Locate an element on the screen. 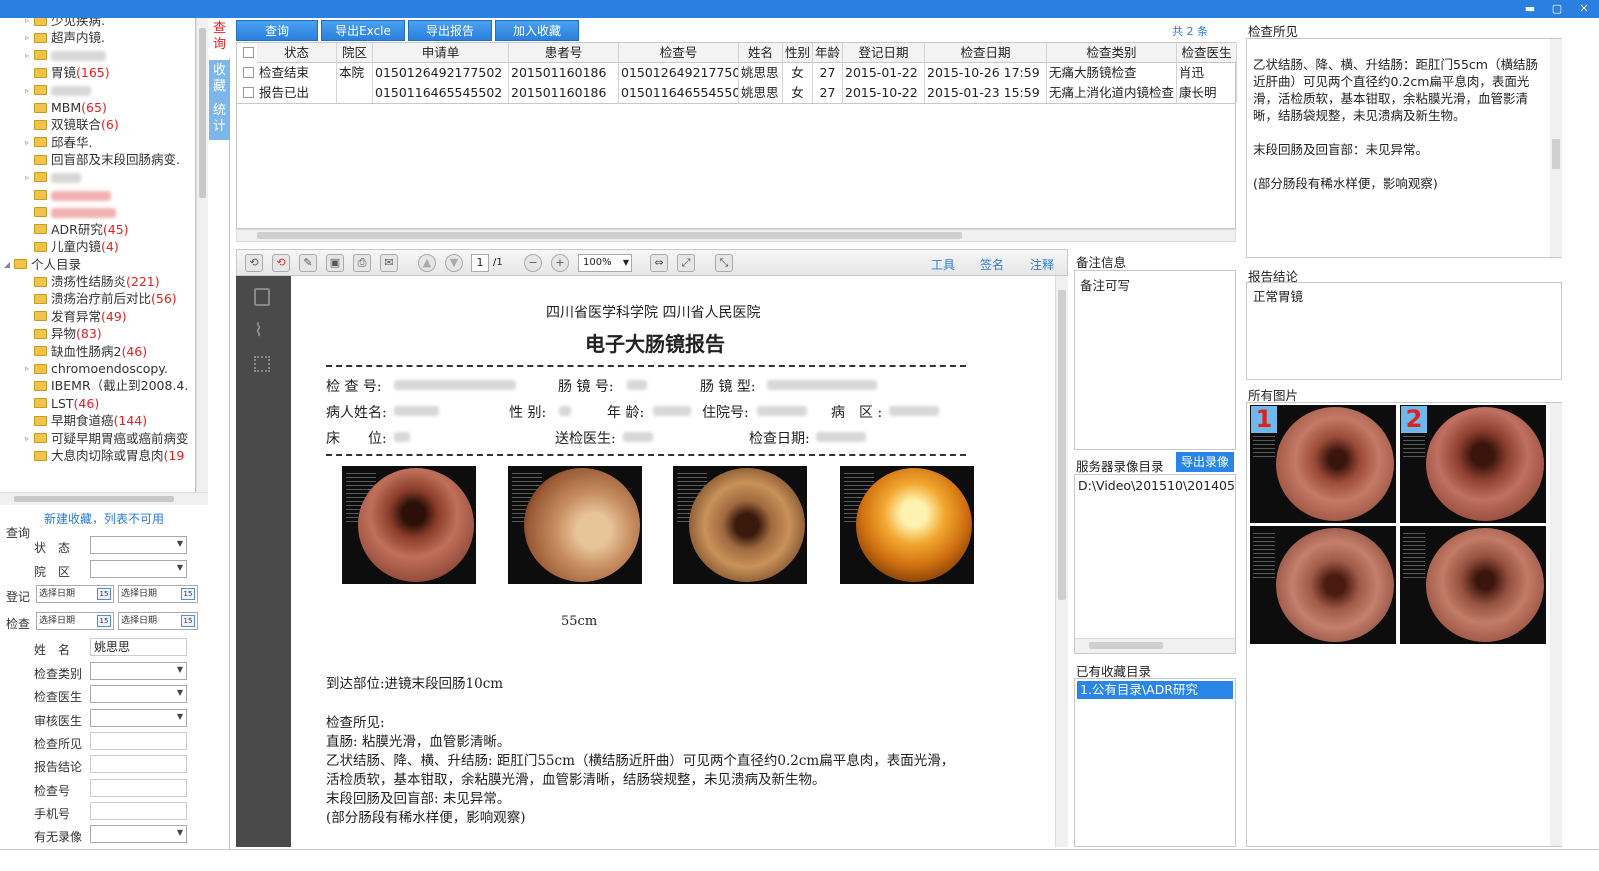 The image size is (1599, 871). conclusion-input is located at coordinates (138, 764).